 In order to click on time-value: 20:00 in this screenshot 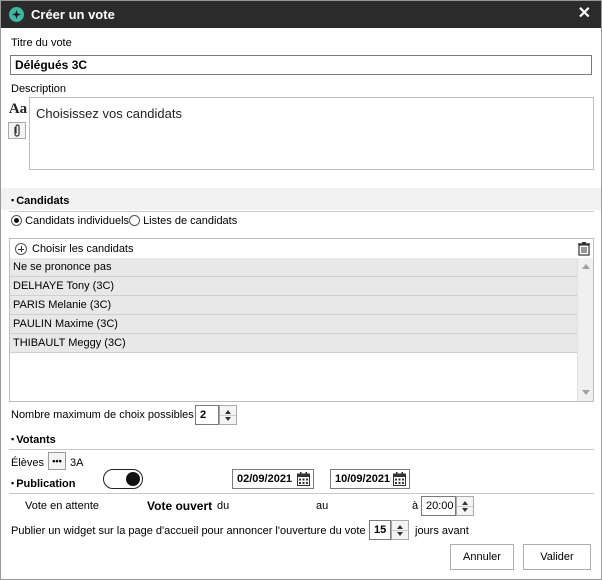, I will do `click(440, 506)`.